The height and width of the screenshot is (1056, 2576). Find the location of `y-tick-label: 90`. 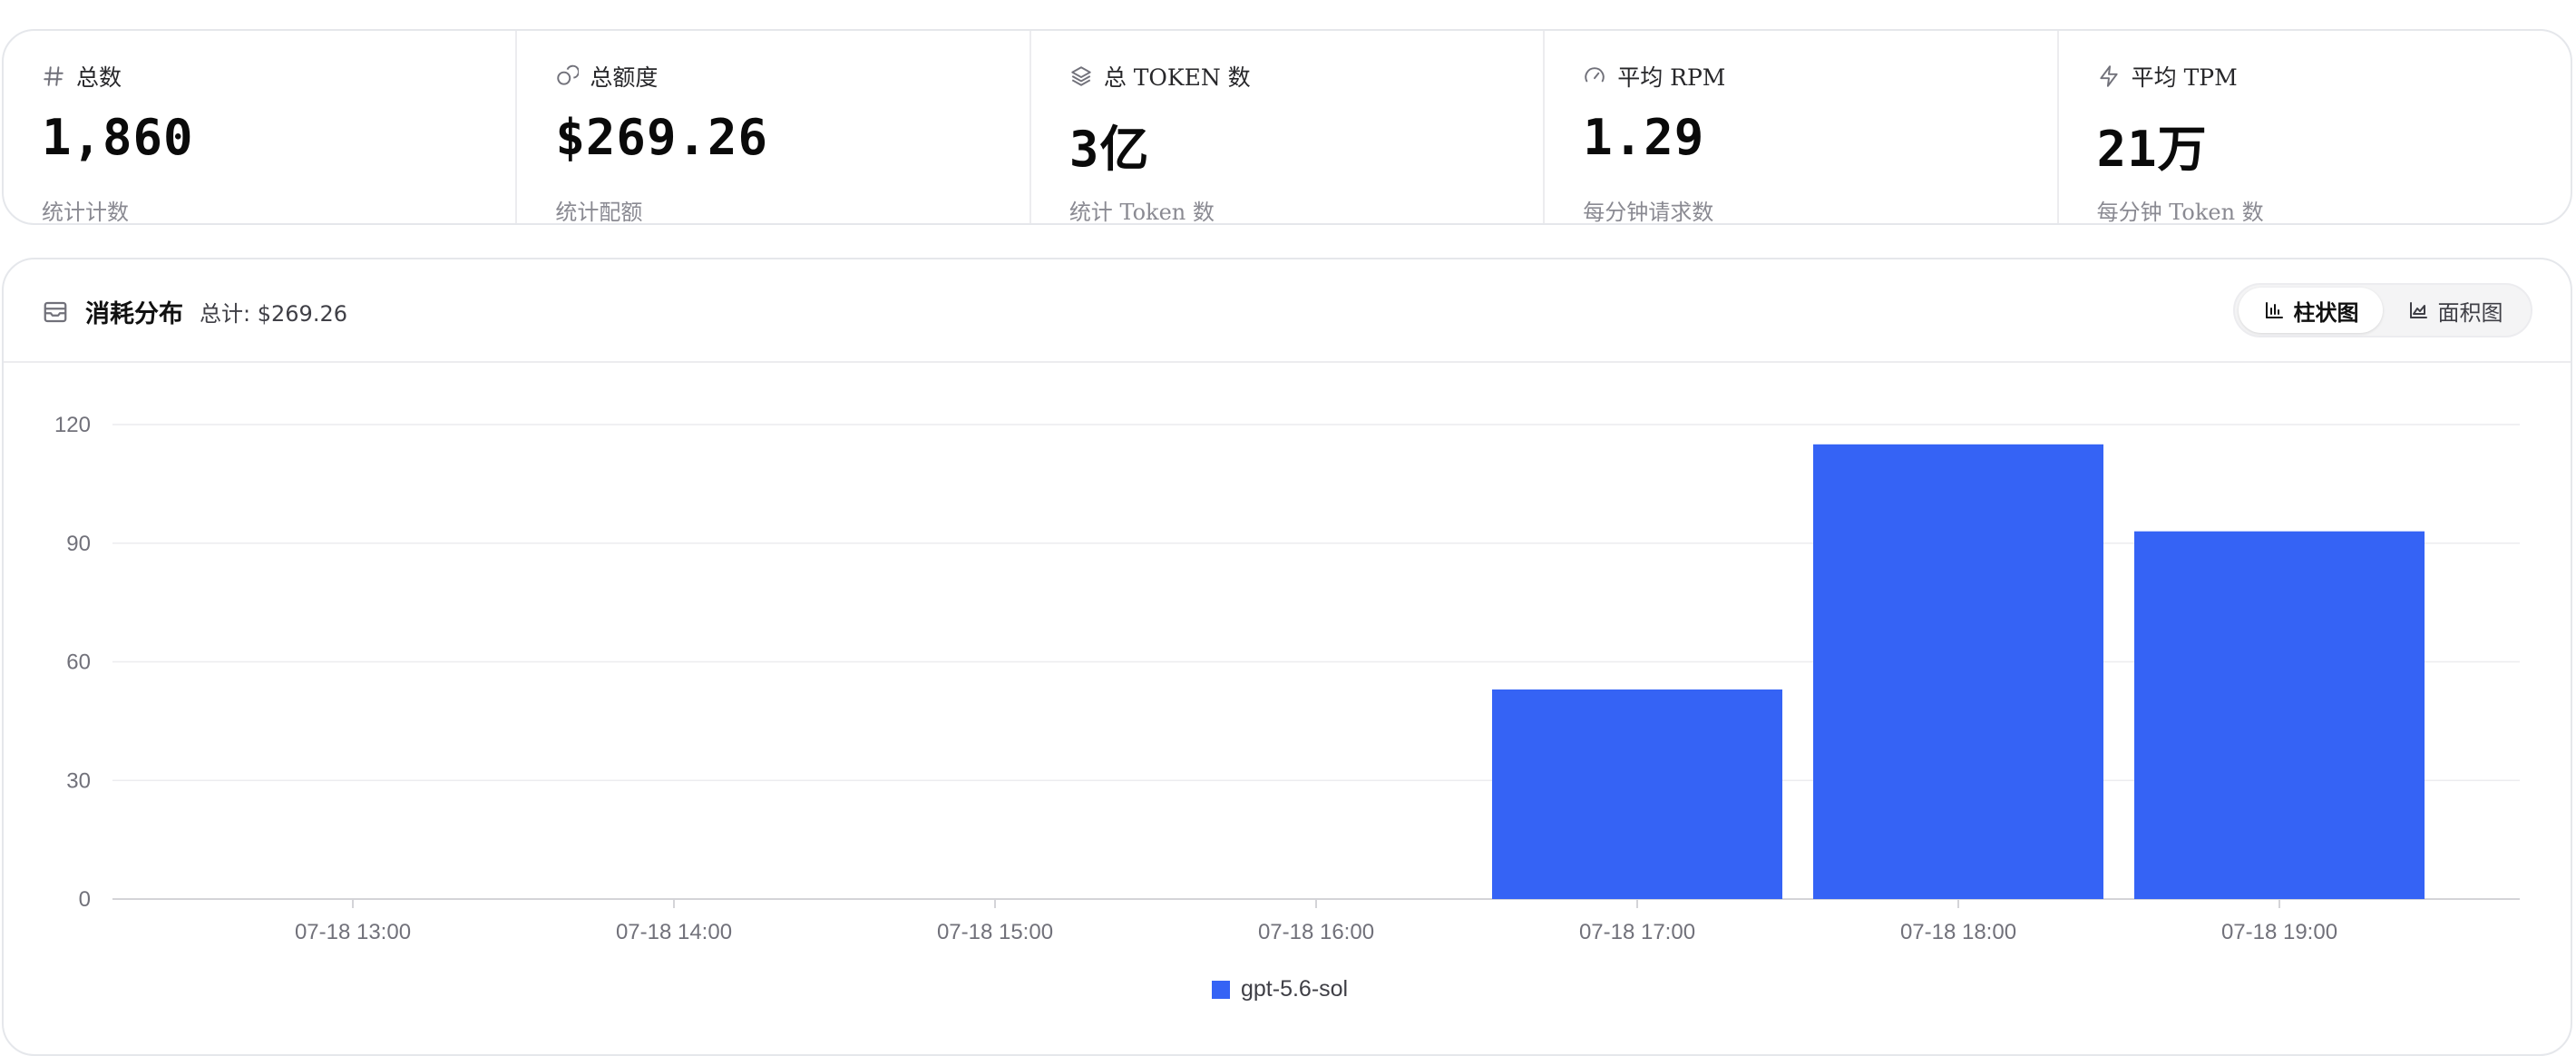

y-tick-label: 90 is located at coordinates (78, 544).